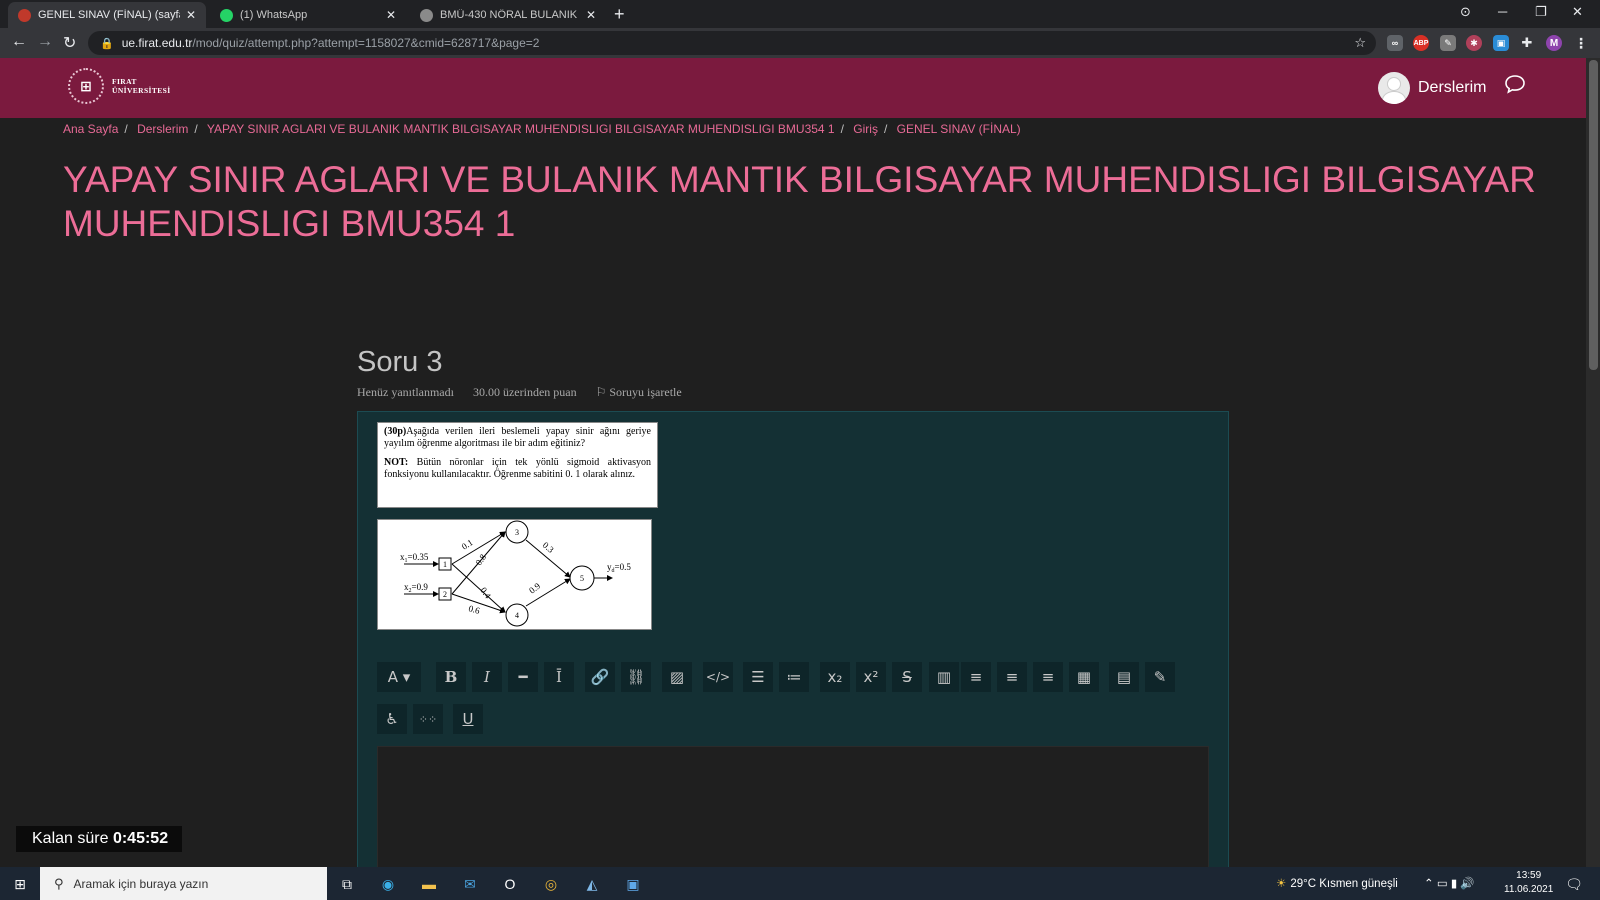  Describe the element at coordinates (1048, 677) in the screenshot. I see `align-right-button: ≡` at that location.